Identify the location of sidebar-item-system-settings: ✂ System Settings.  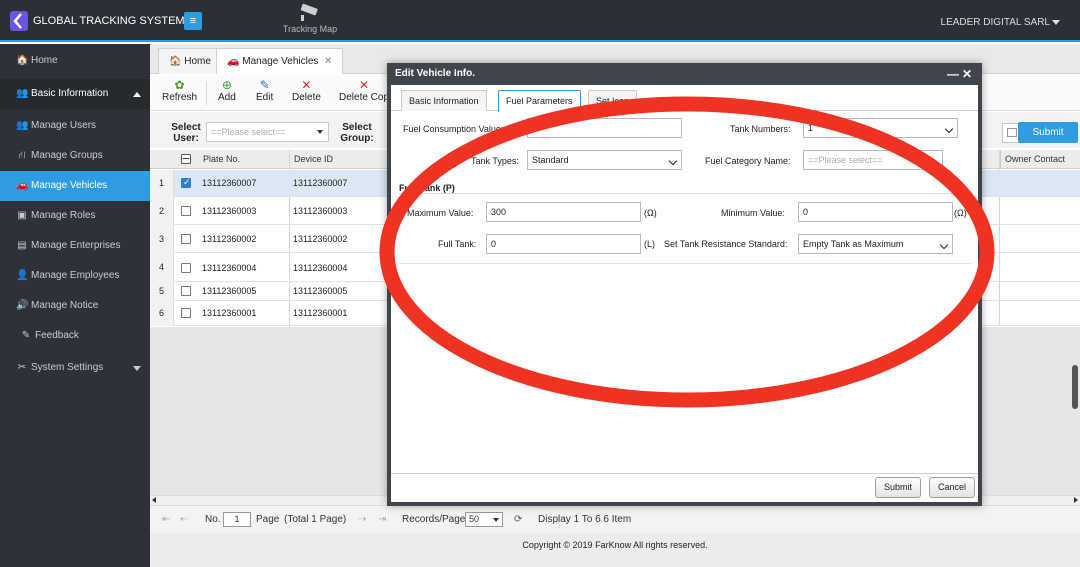
(75, 368).